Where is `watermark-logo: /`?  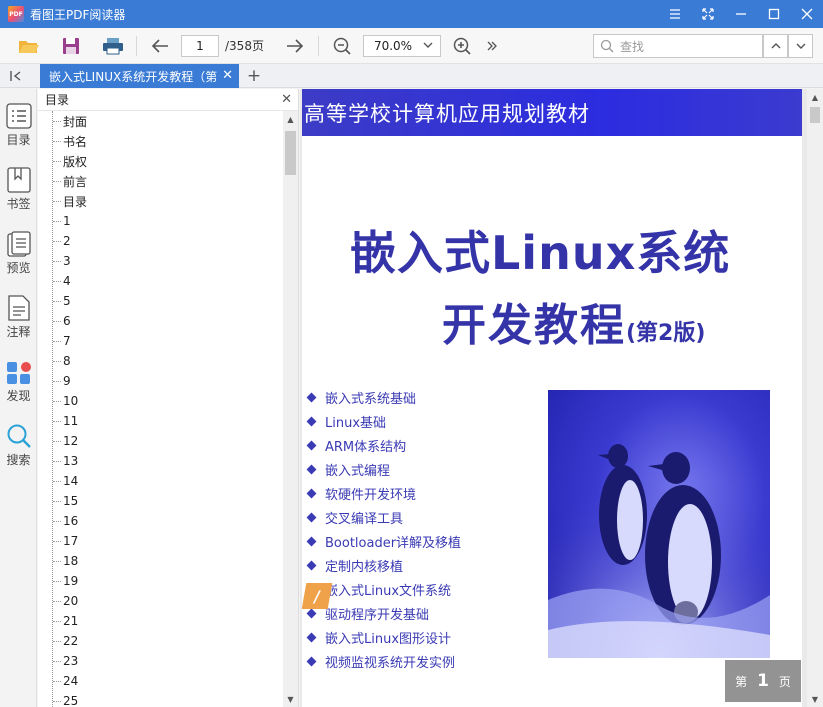
watermark-logo: / is located at coordinates (317, 596).